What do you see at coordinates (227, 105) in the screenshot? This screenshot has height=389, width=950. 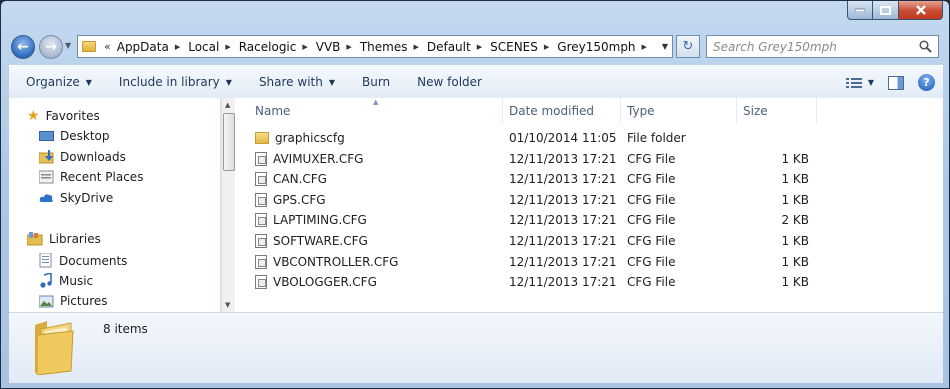 I see `scroll-up-icon: ▲` at bounding box center [227, 105].